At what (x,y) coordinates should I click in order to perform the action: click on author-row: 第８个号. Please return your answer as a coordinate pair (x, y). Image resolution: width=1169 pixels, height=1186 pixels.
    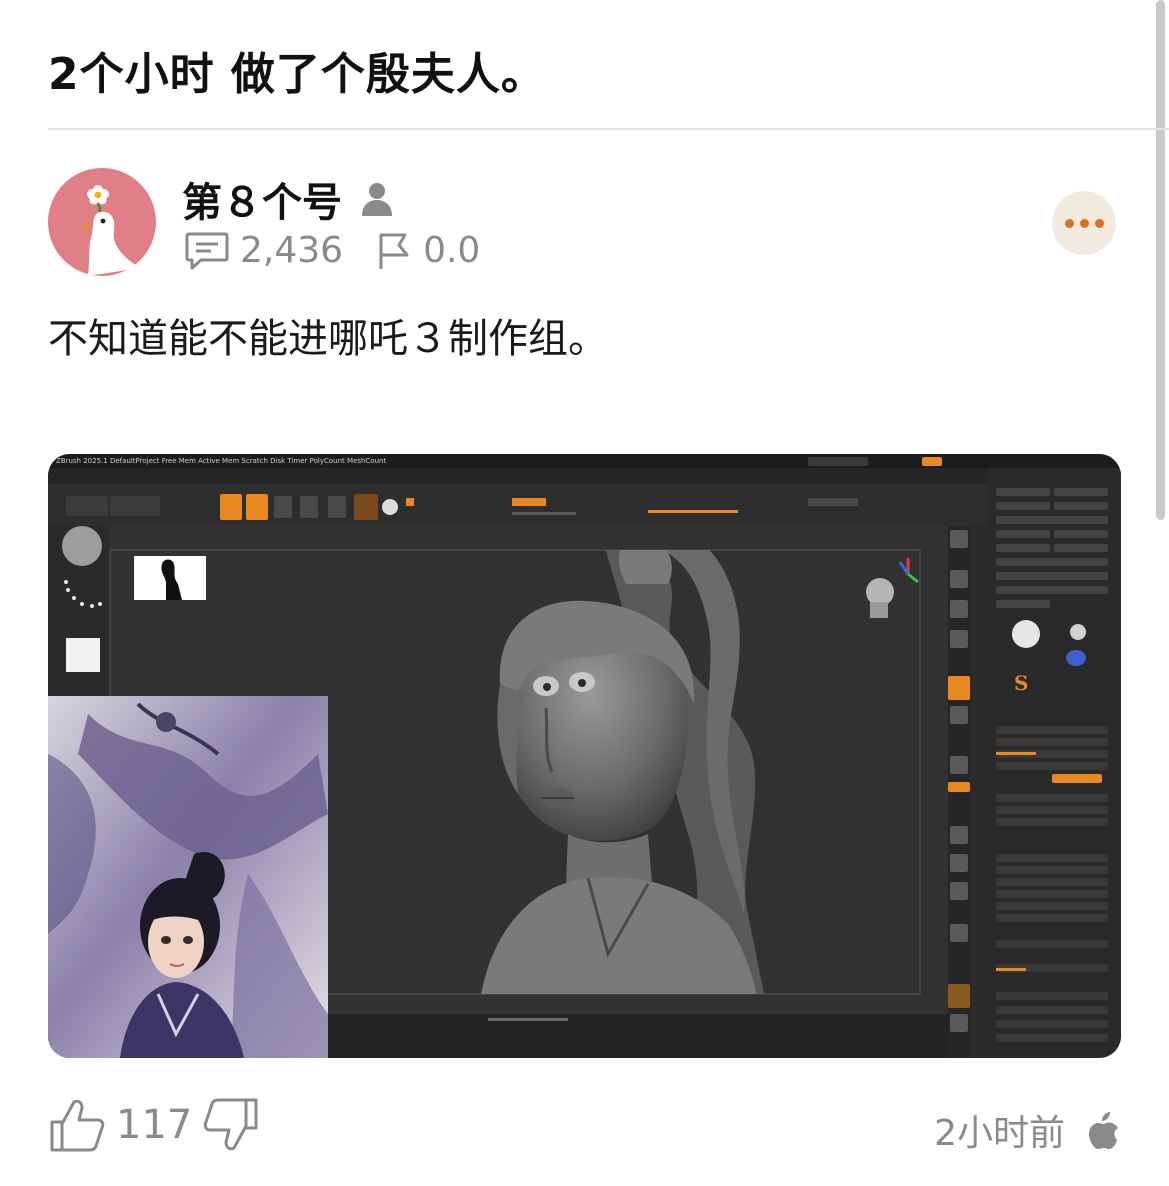
    Looking at the image, I should click on (288, 199).